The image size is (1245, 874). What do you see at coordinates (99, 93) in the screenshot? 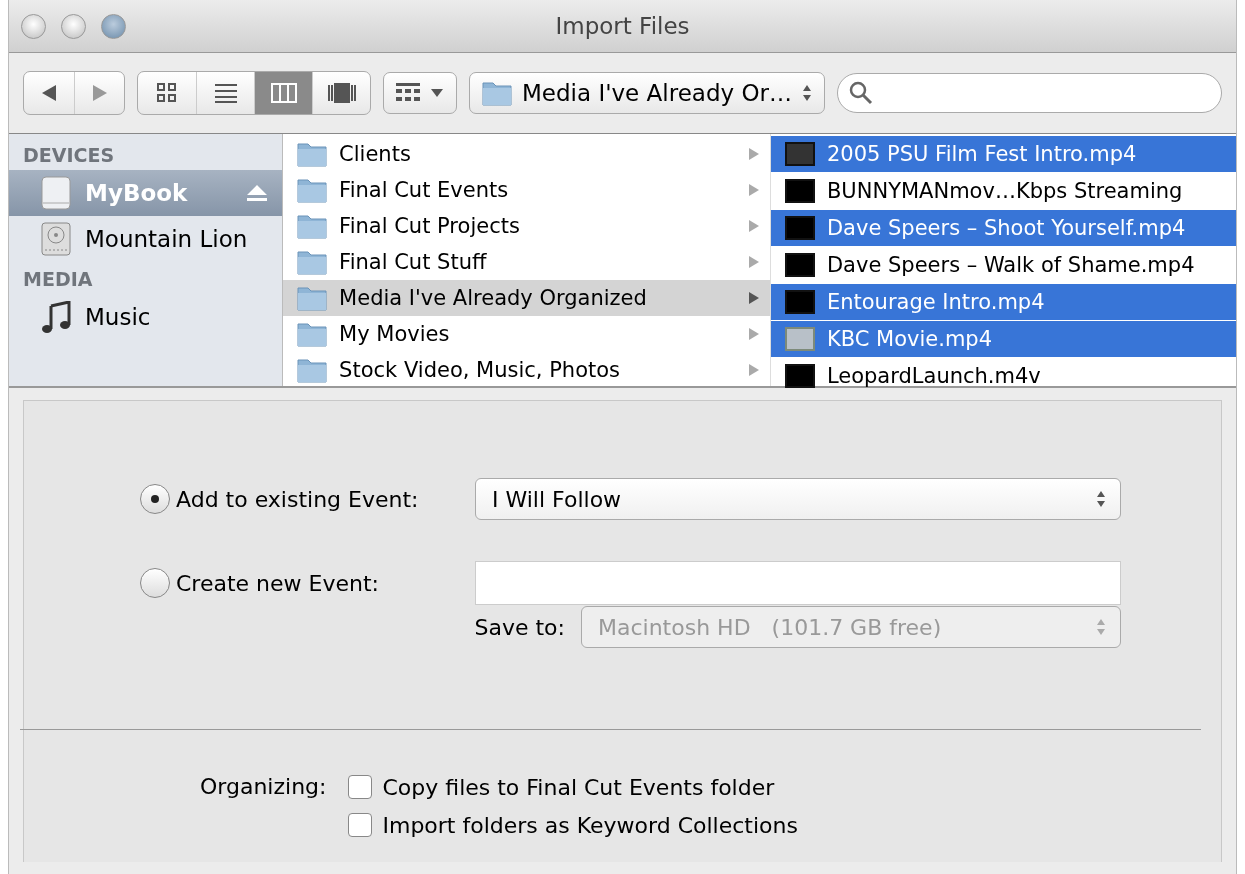
I see `forward-arrow-icon` at bounding box center [99, 93].